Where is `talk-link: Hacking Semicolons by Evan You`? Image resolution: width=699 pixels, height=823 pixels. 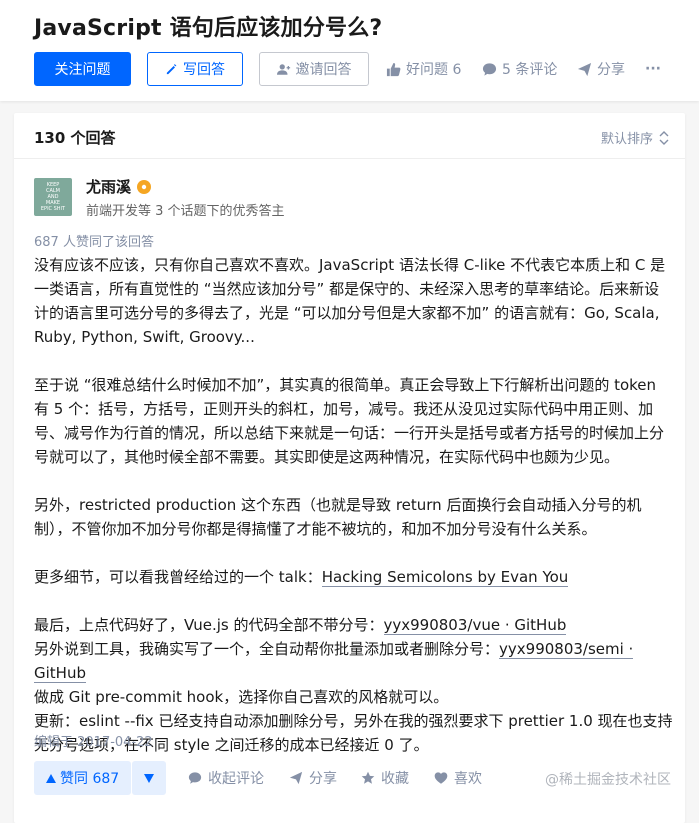
talk-link: Hacking Semicolons by Evan You is located at coordinates (445, 577).